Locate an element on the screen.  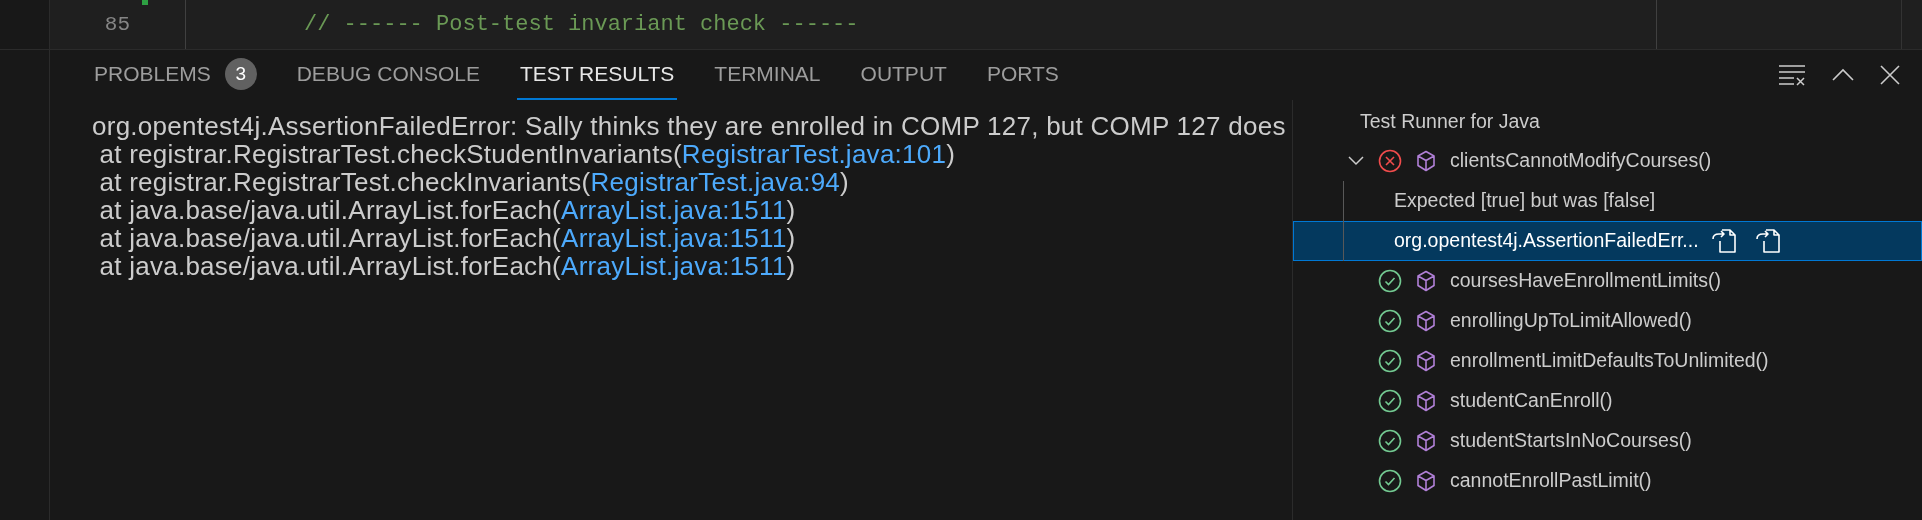
close-icon is located at coordinates (1890, 75).